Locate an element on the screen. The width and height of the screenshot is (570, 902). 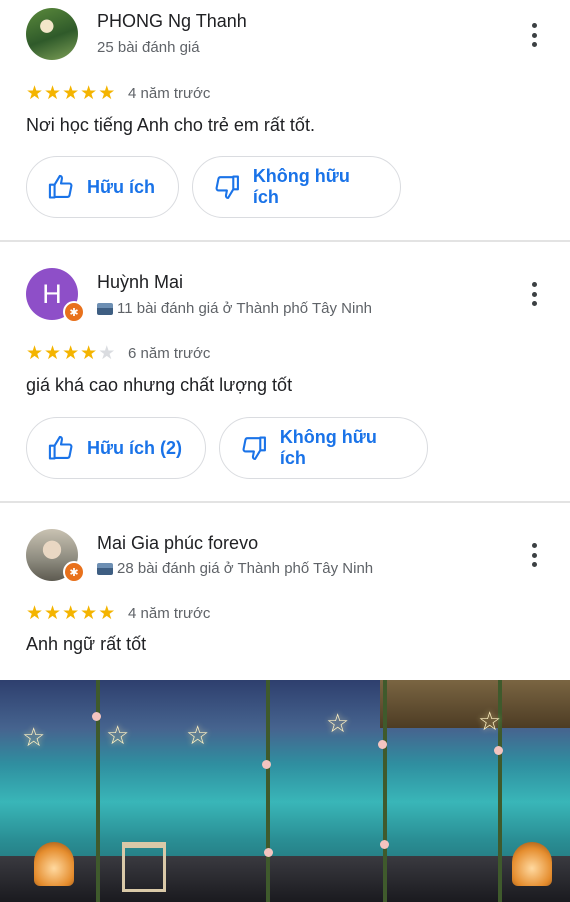
review-count: 25 bài đánh giá is located at coordinates (148, 47).